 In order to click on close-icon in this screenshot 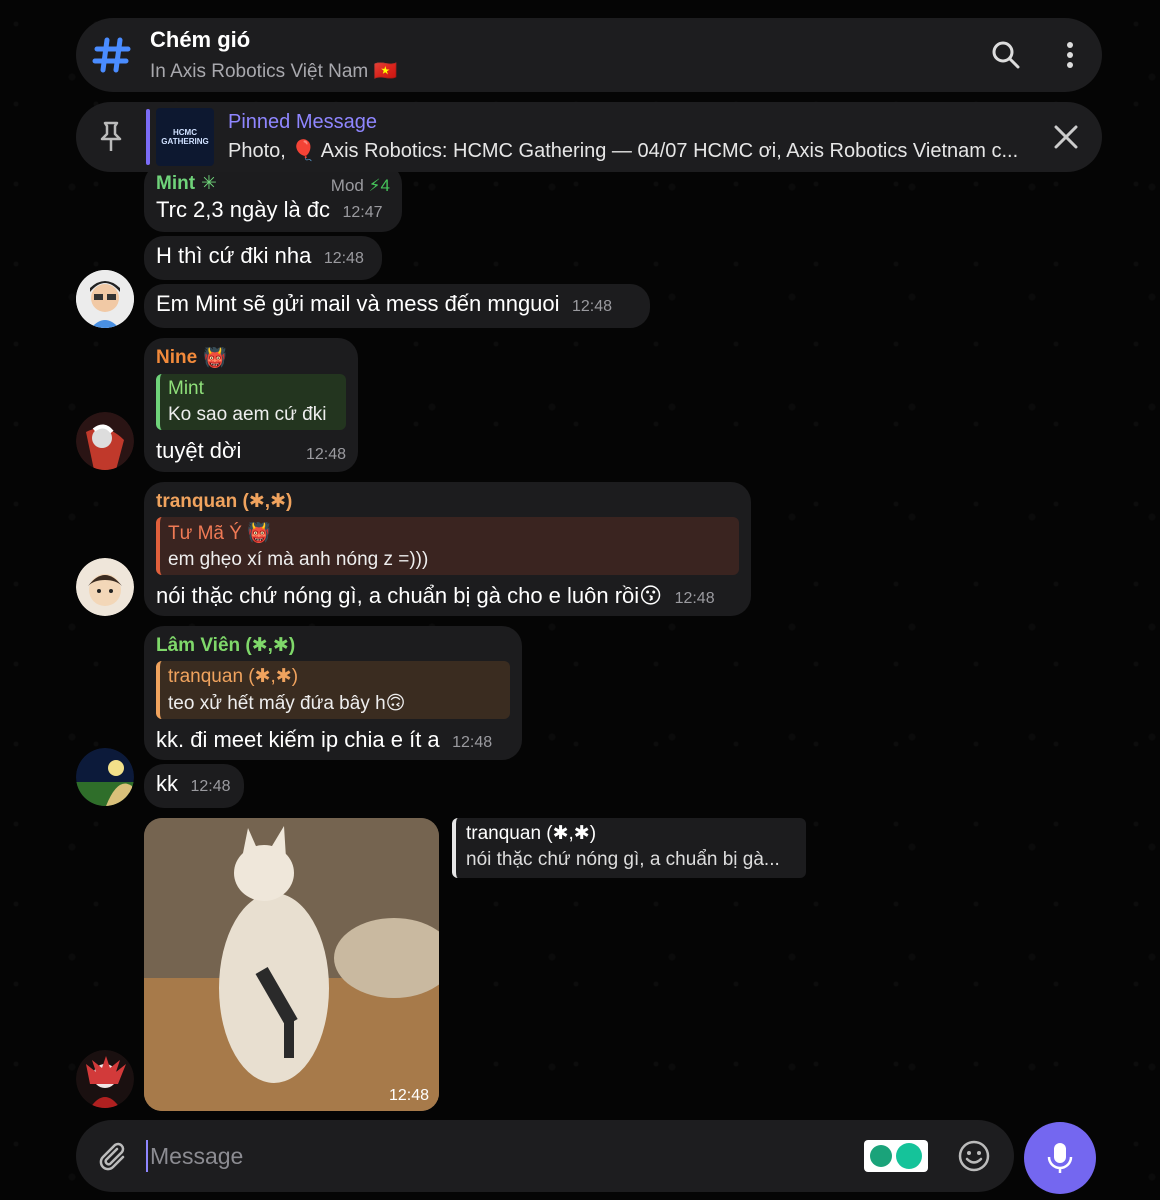, I will do `click(1066, 137)`.